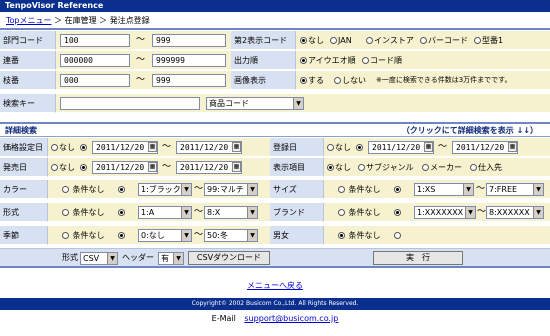 This screenshot has height=336, width=550. Describe the element at coordinates (297, 212) in the screenshot. I see `brand-label: ブランド` at that location.